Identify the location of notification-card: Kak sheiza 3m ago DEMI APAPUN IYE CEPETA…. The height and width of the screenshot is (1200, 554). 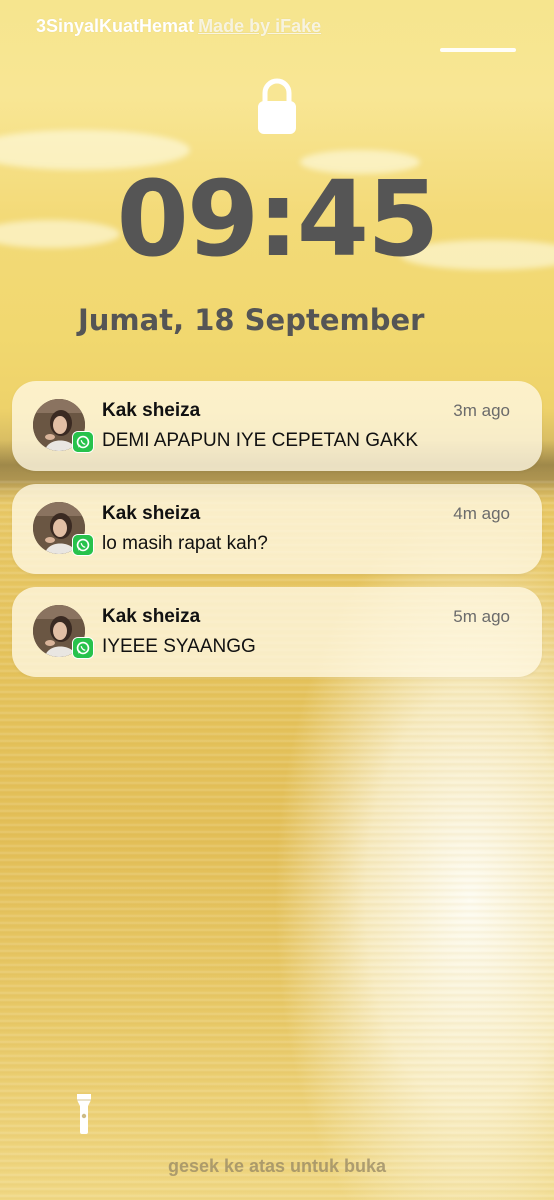
(277, 426).